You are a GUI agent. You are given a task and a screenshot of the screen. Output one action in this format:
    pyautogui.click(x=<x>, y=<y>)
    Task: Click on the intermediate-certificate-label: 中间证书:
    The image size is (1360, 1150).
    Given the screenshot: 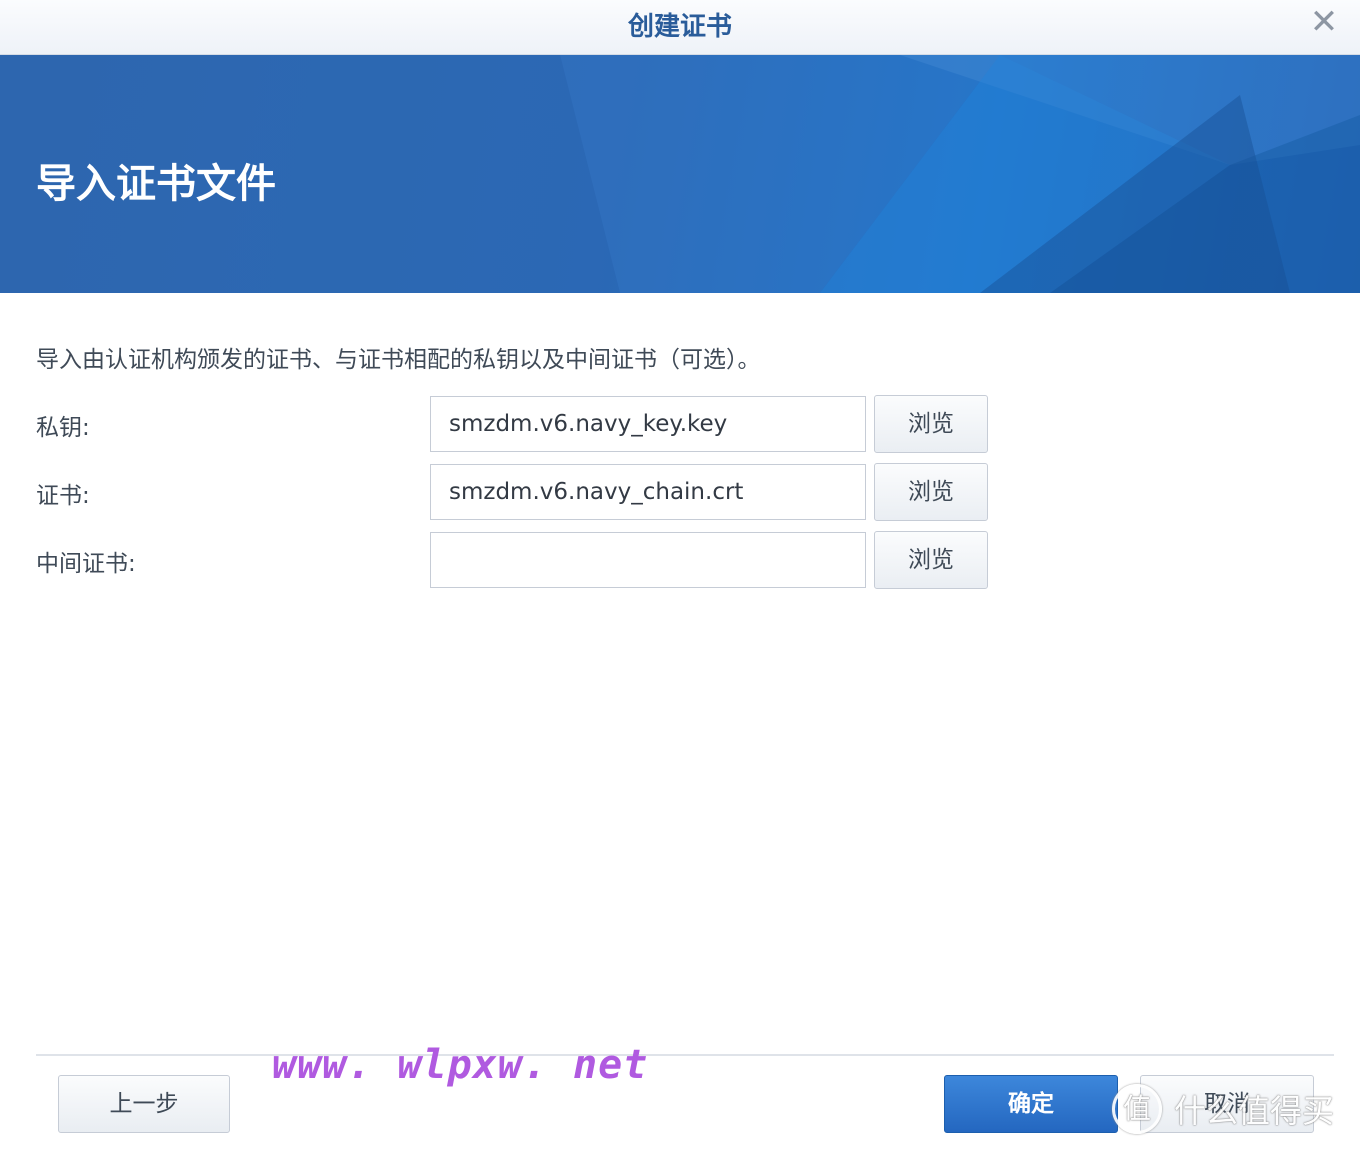 What is the action you would take?
    pyautogui.click(x=86, y=564)
    